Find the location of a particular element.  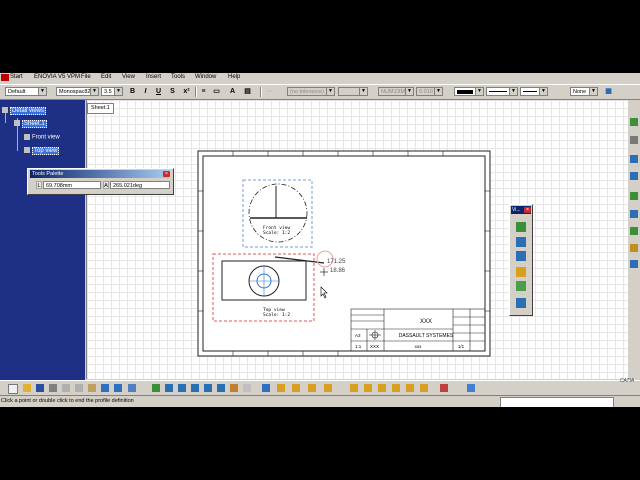

lock-icon is located at coordinates (296, 388).